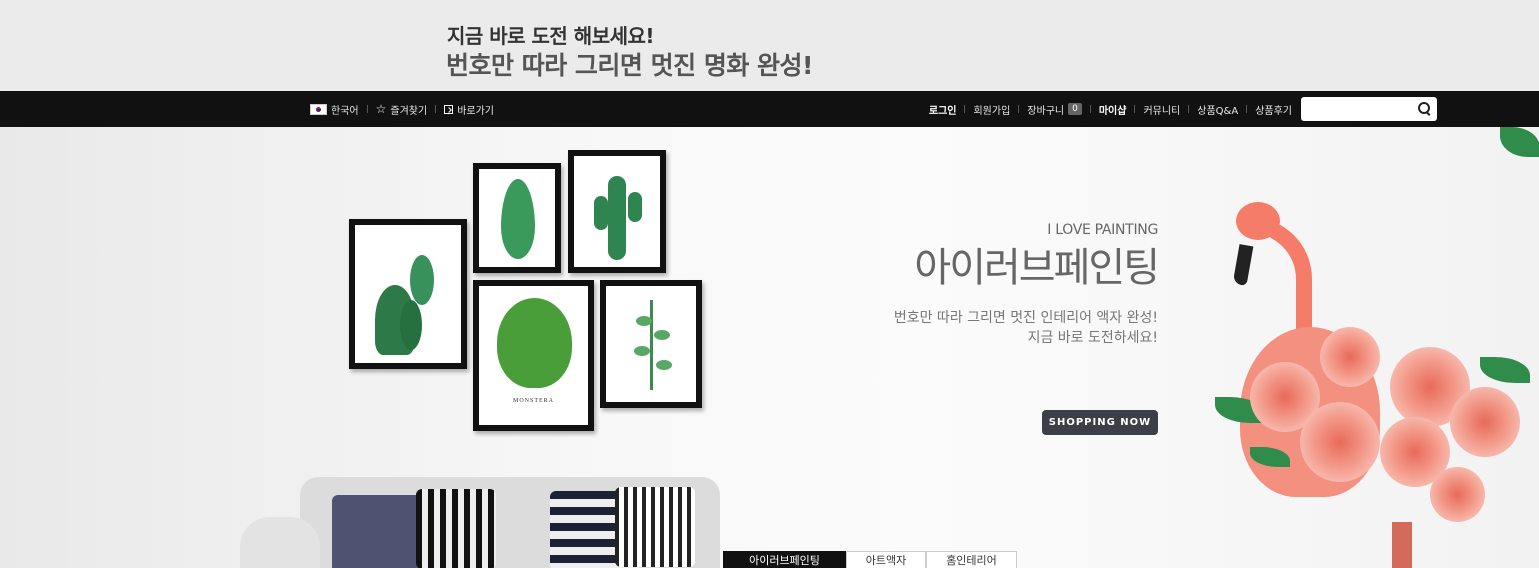 The image size is (1539, 568). I want to click on qna-link: 상품Q&A, so click(1217, 109).